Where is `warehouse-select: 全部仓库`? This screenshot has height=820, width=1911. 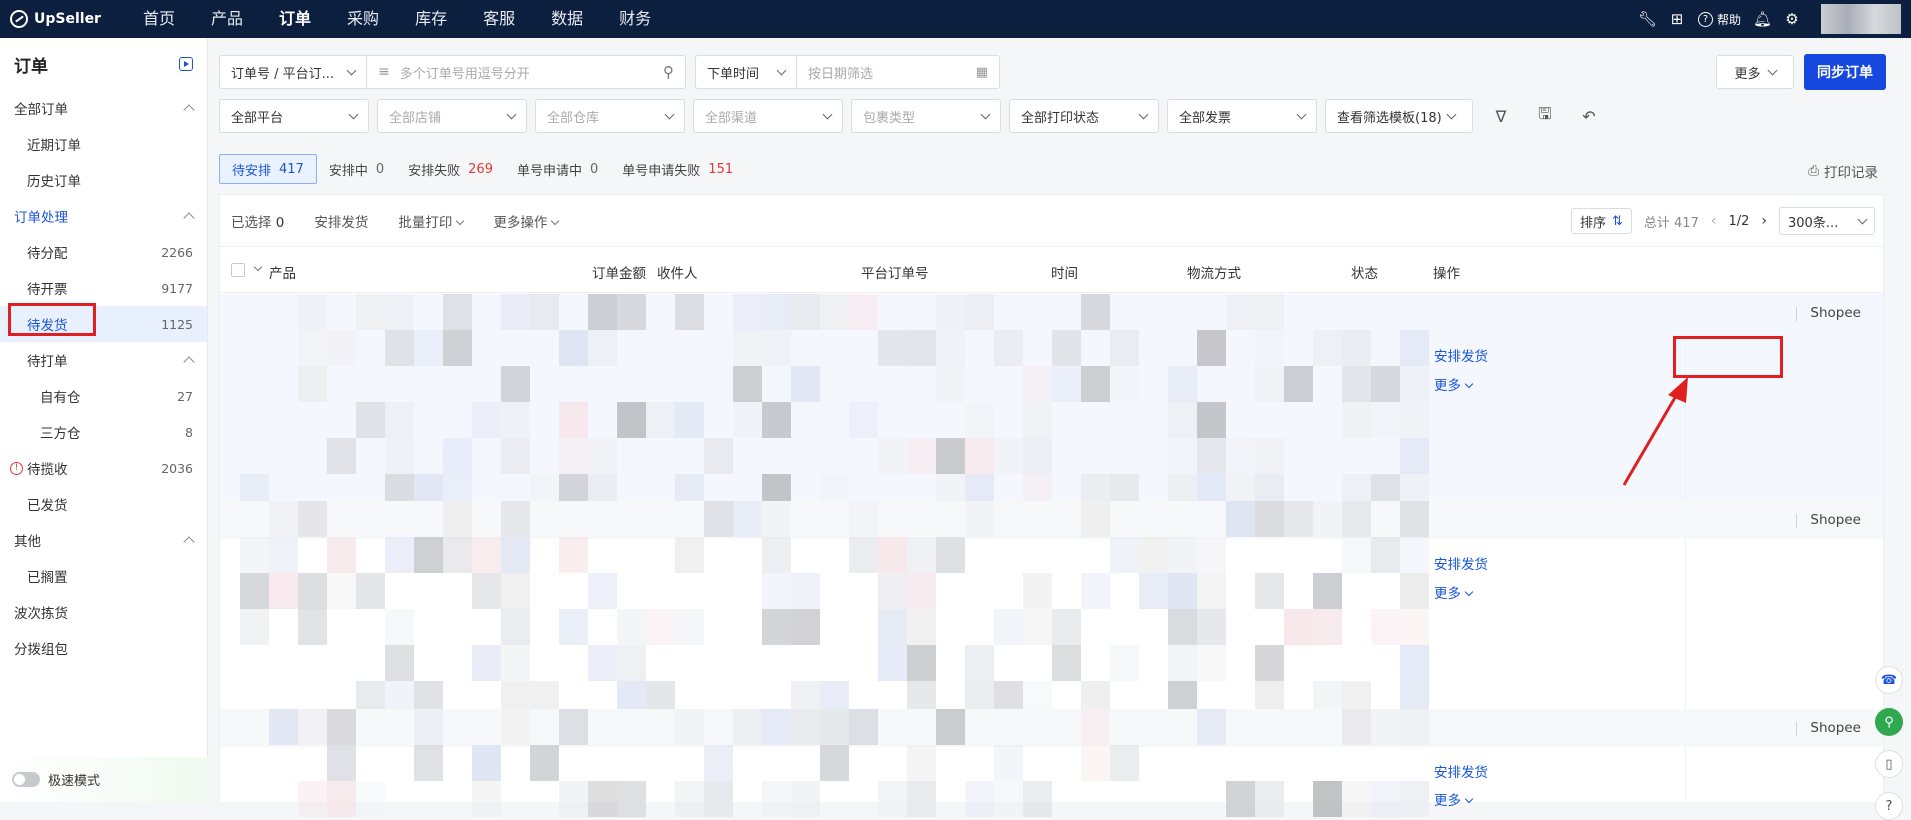
warehouse-select: 全部仓库 is located at coordinates (610, 116).